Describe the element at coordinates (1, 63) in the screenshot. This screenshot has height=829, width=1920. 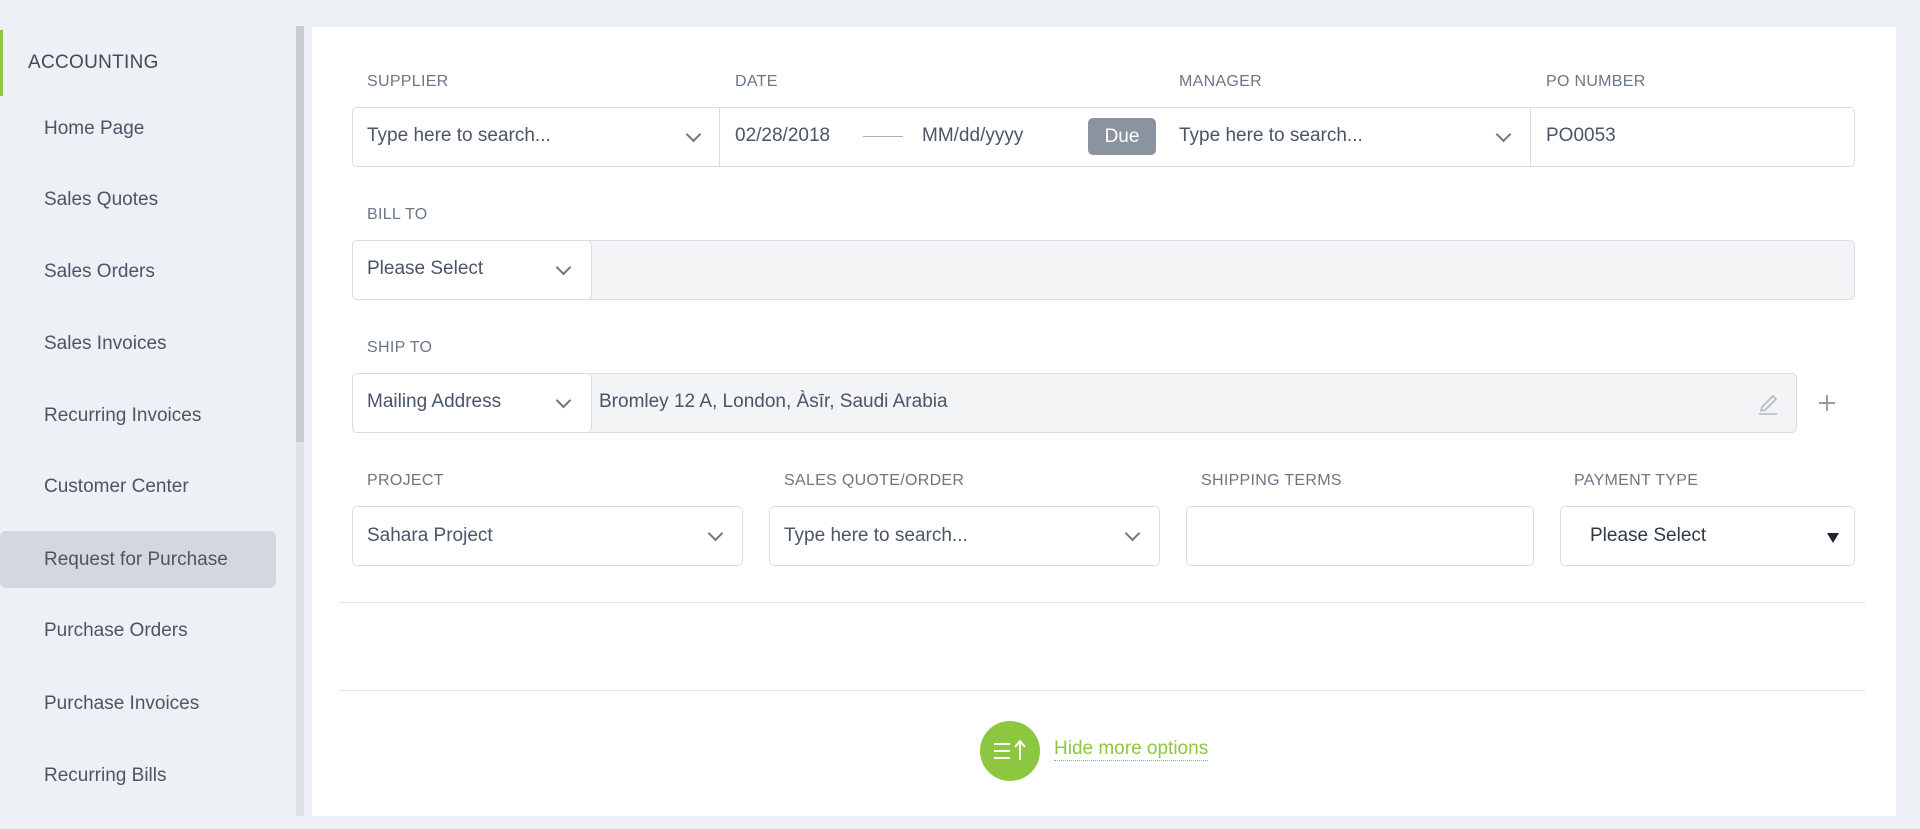
I see `section-accent-bar` at that location.